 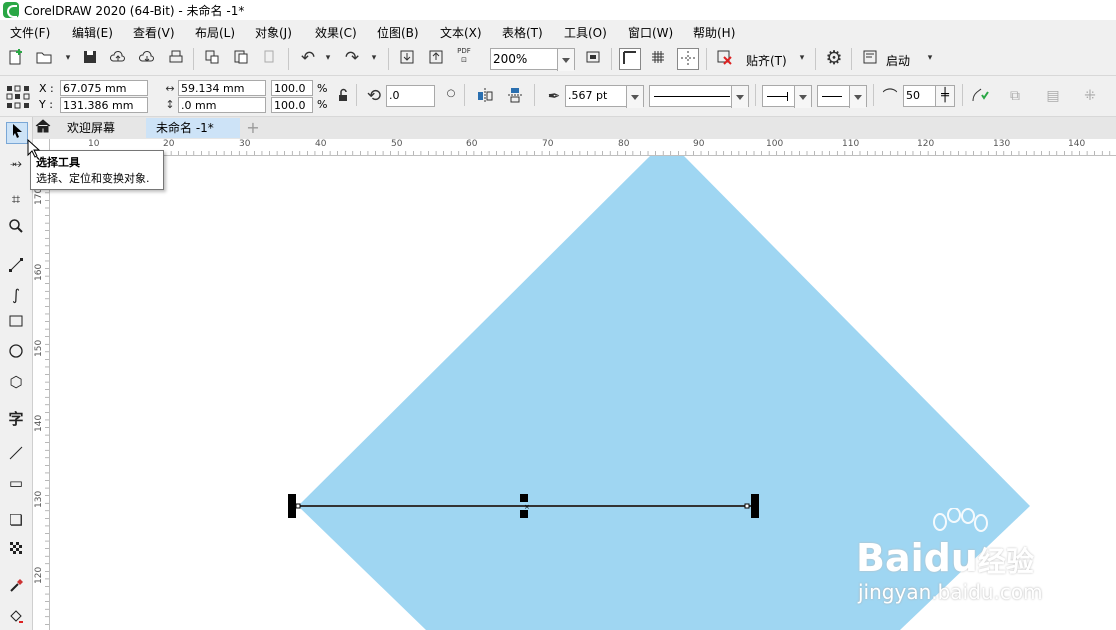 What do you see at coordinates (699, 96) in the screenshot?
I see `line-style-combo` at bounding box center [699, 96].